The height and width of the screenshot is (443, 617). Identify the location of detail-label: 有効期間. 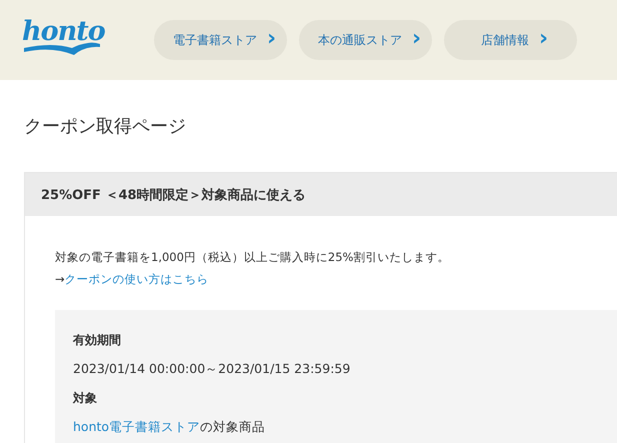
(97, 340).